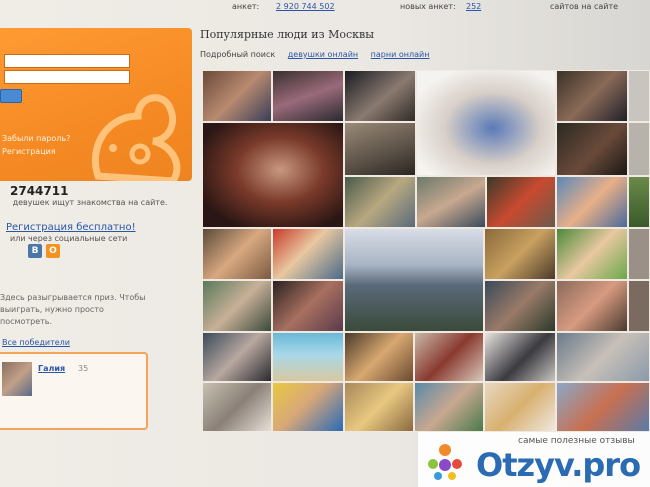 Image resolution: width=650 pixels, height=487 pixels. What do you see at coordinates (17, 379) in the screenshot?
I see `user-avatar` at bounding box center [17, 379].